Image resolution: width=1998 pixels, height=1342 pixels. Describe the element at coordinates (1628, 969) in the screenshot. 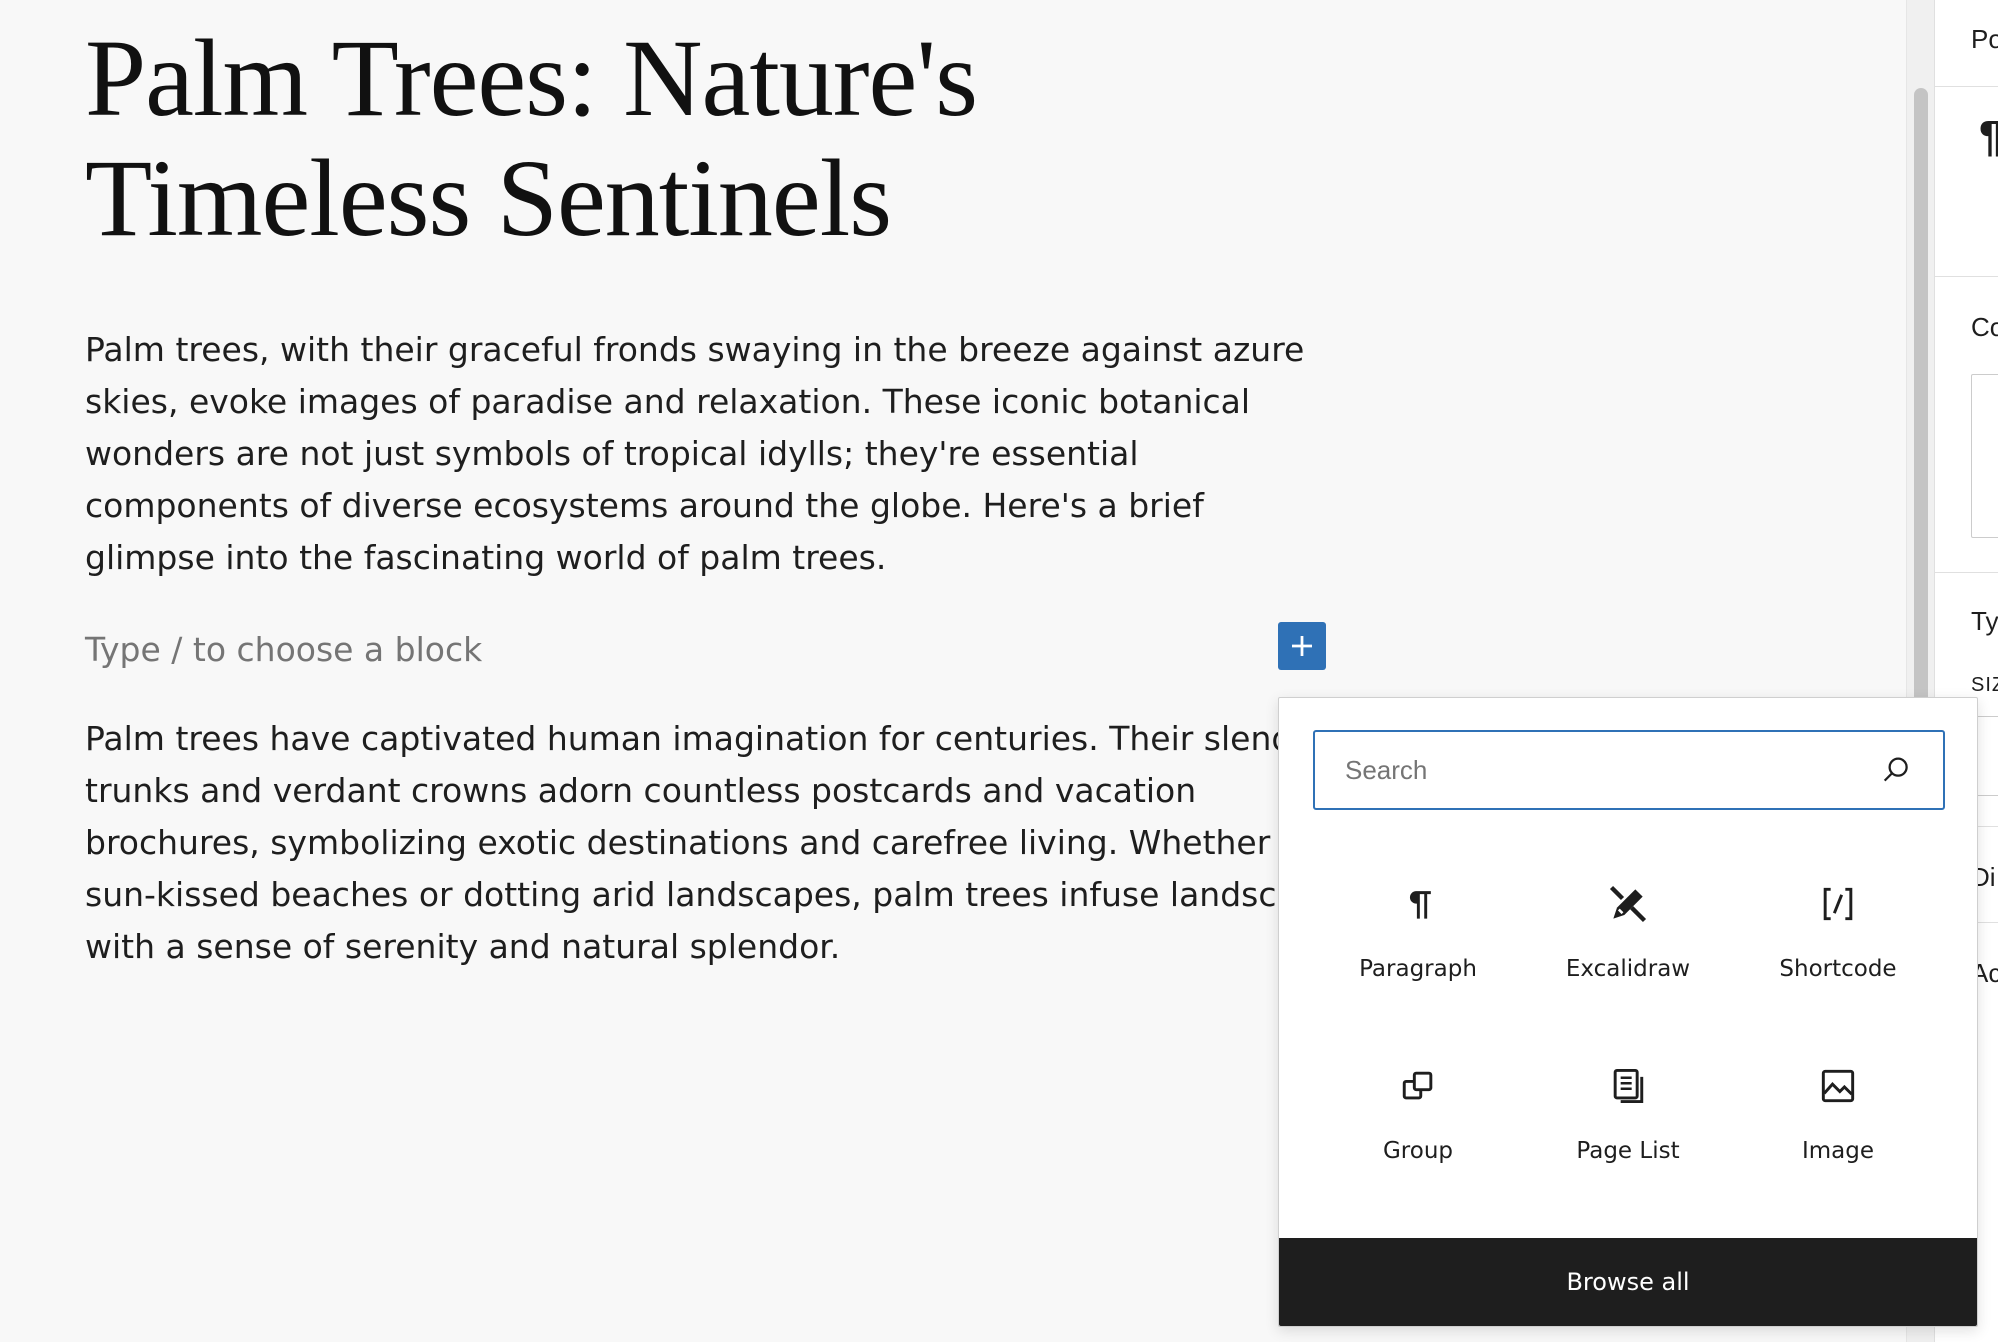

I see `block-option-label: Excalidraw` at that location.